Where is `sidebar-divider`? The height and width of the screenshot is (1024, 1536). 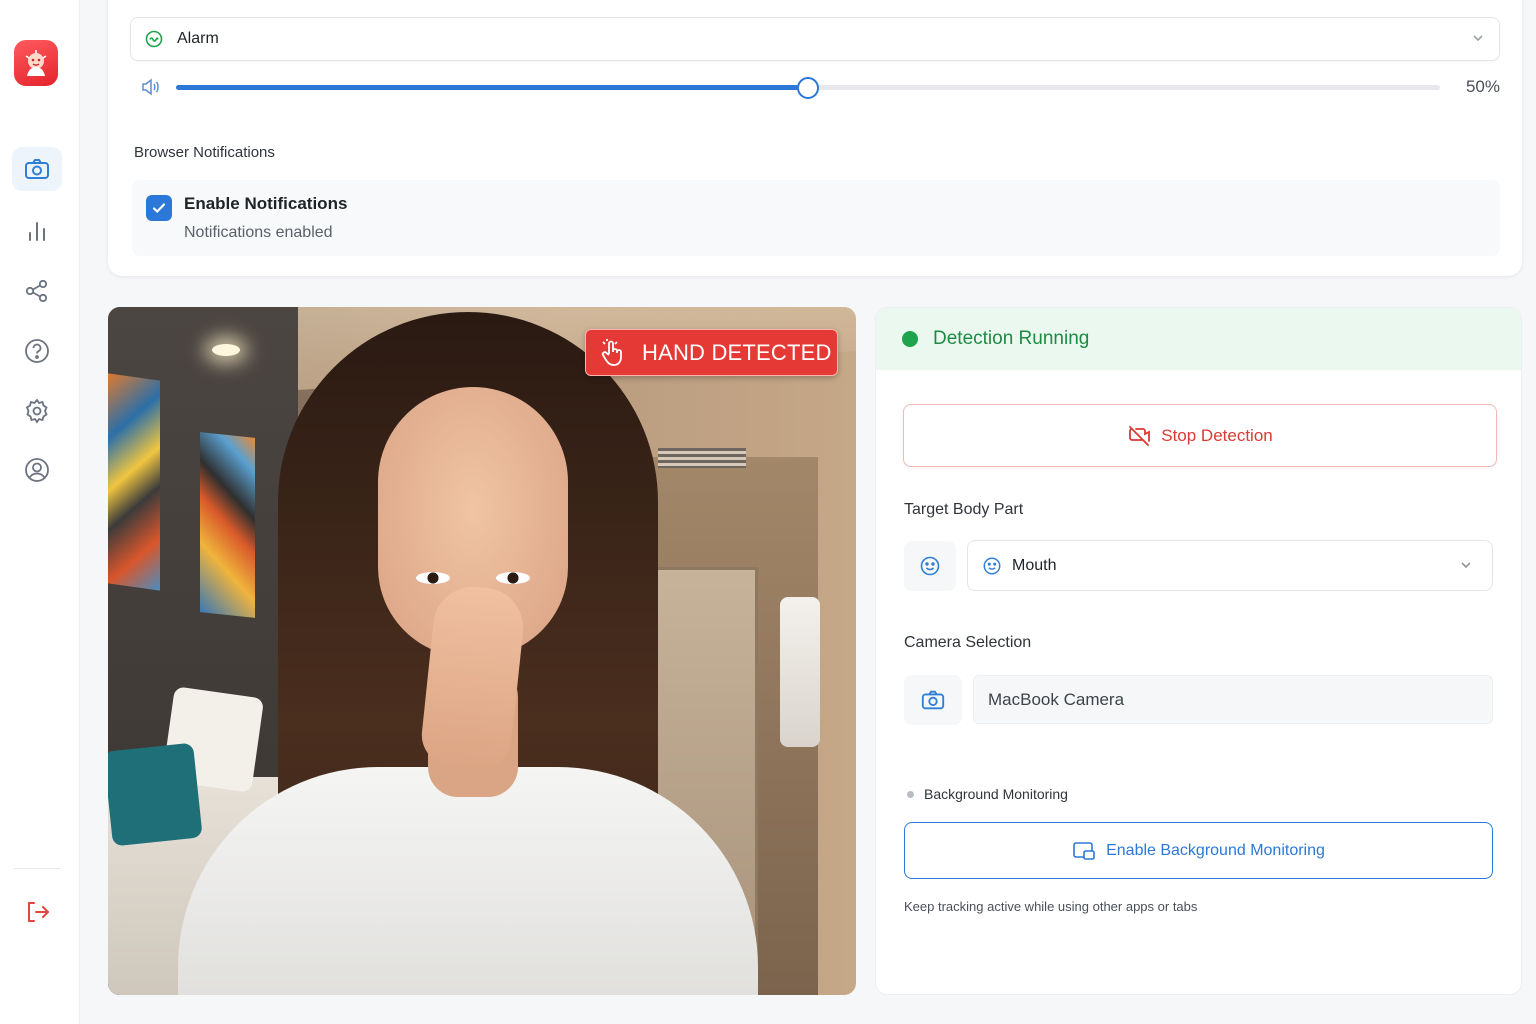
sidebar-divider is located at coordinates (37, 868).